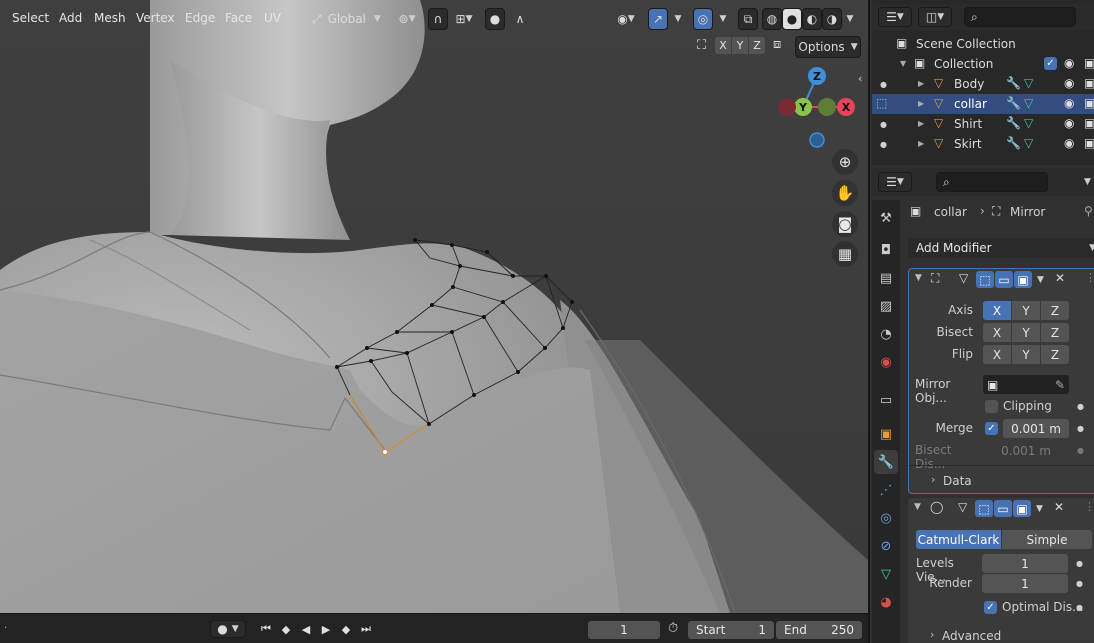 The height and width of the screenshot is (643, 1094). What do you see at coordinates (1025, 583) in the screenshot?
I see `render-levels-field: 1` at bounding box center [1025, 583].